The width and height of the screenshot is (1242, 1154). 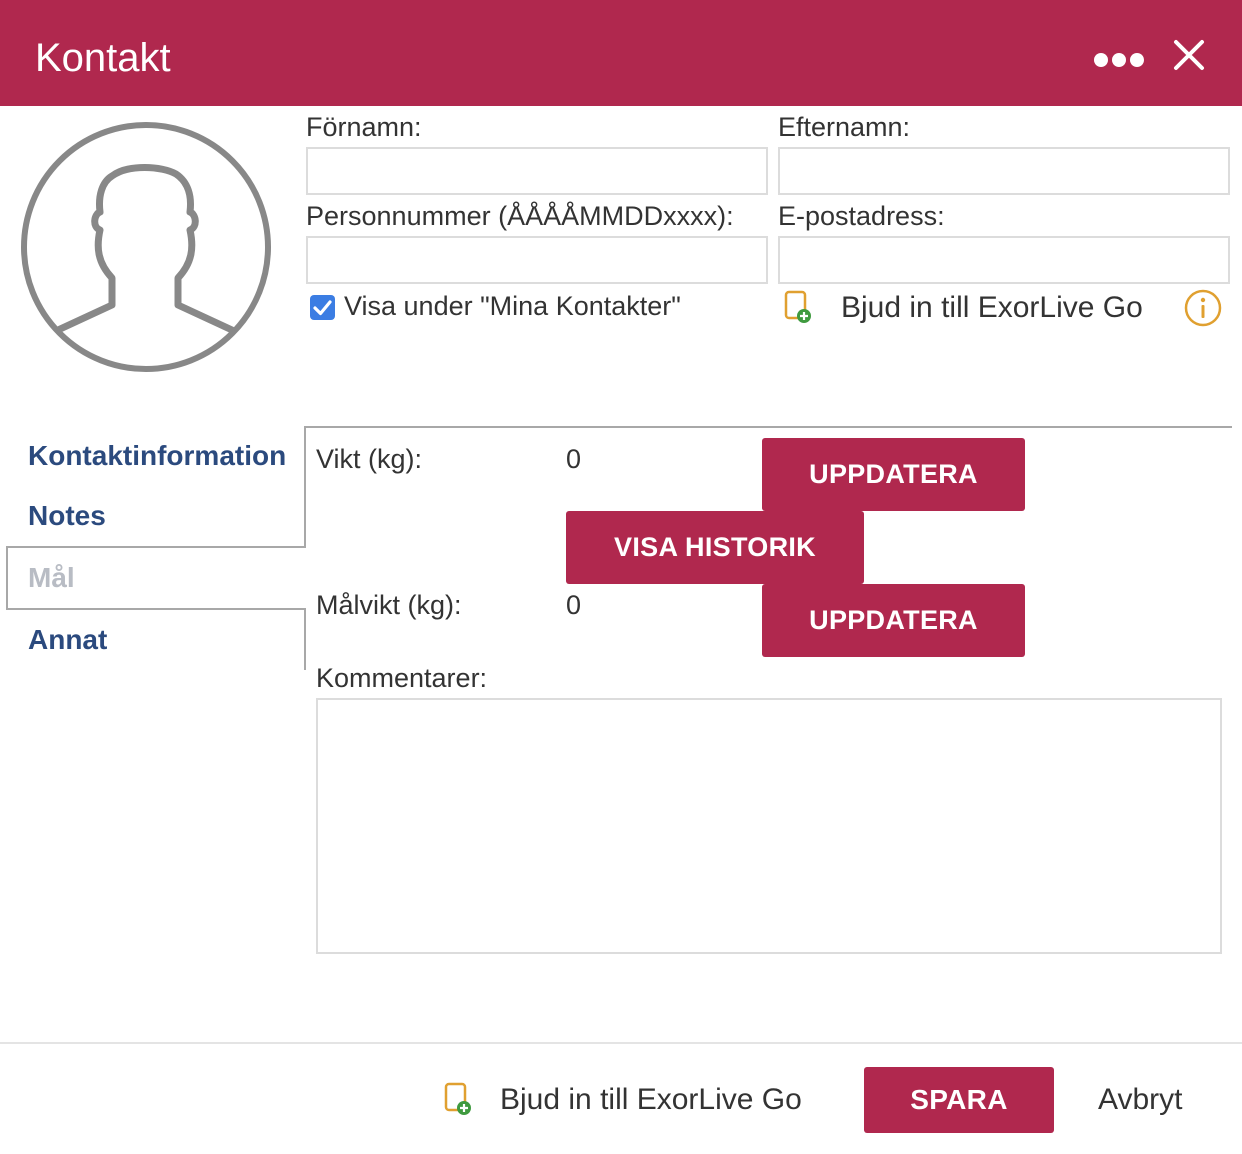 I want to click on close-icon, so click(x=1189, y=55).